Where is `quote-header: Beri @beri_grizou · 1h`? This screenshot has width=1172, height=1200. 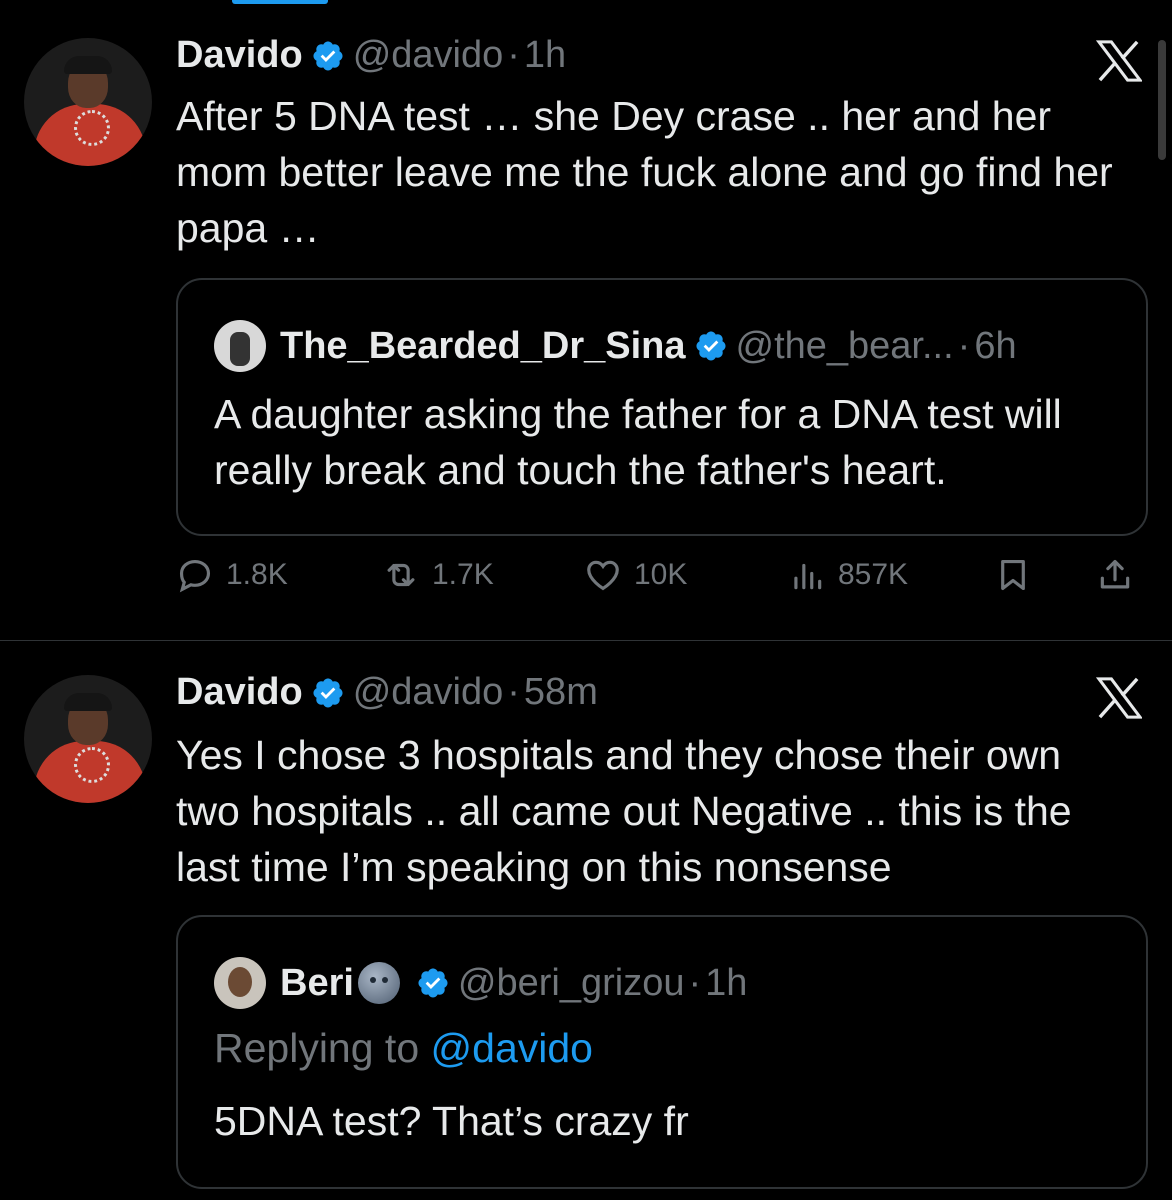
quote-header: Beri @beri_grizou · 1h is located at coordinates (480, 983).